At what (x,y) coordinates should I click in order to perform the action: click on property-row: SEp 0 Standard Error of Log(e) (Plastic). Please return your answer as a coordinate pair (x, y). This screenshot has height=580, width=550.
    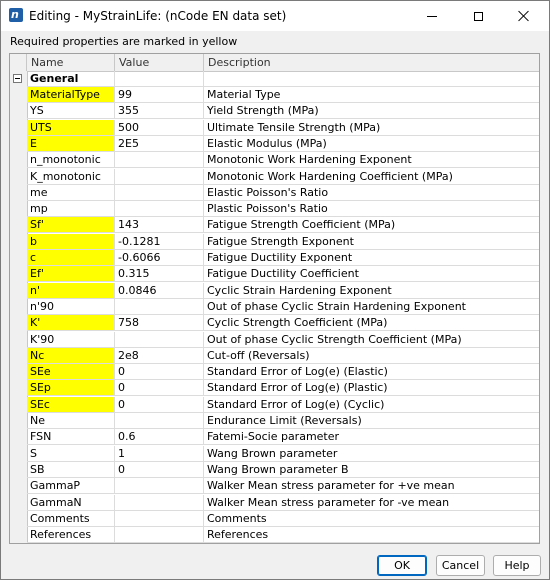
    Looking at the image, I should click on (283, 388).